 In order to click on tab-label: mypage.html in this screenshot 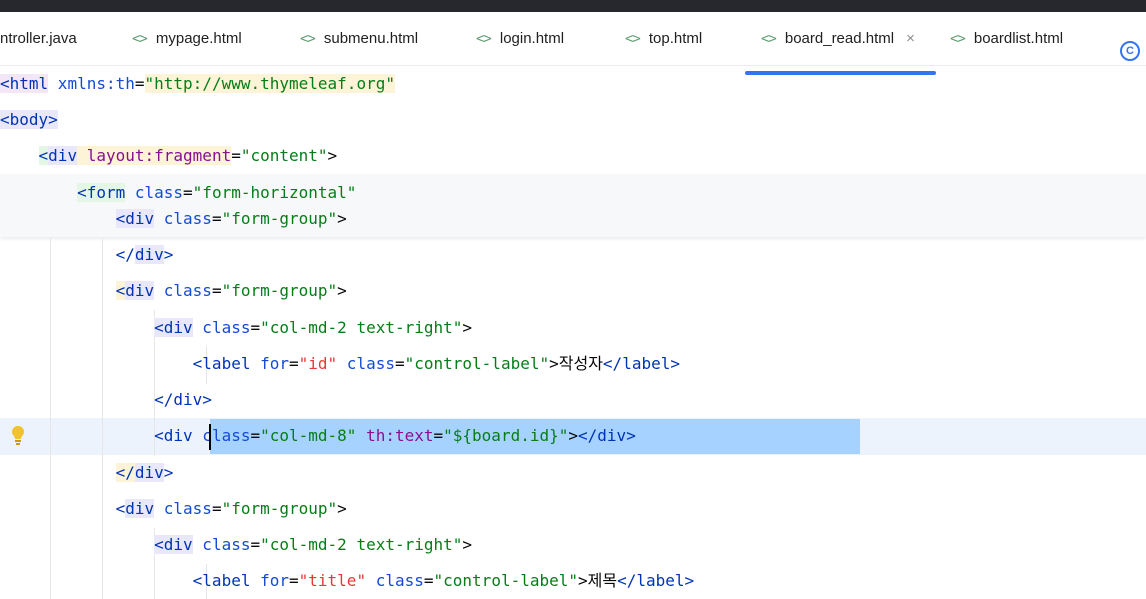, I will do `click(198, 38)`.